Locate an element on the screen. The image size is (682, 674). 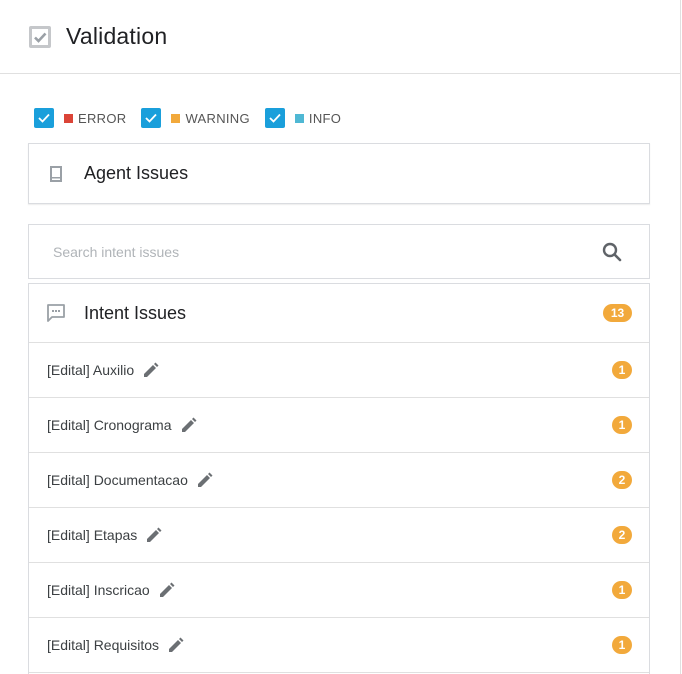
page-header: Validation is located at coordinates (340, 37).